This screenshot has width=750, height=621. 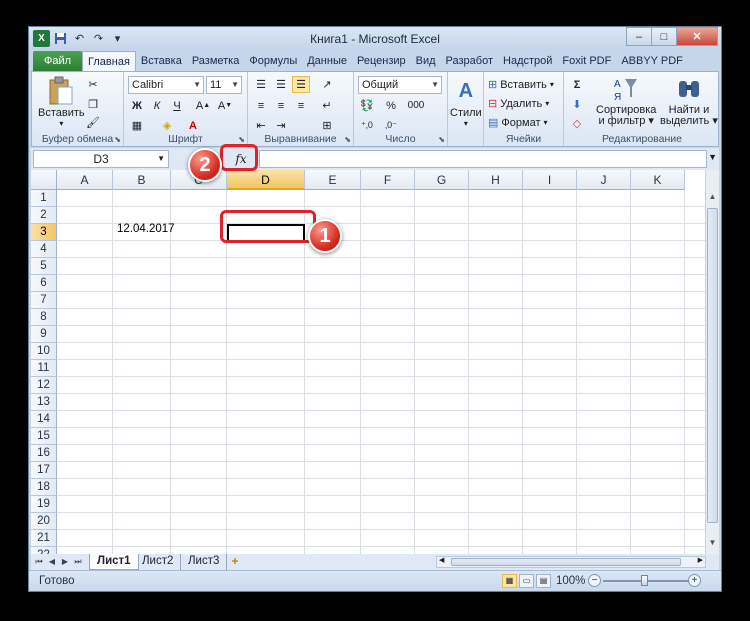 I want to click on sort-filter-button: AЯ Сортировка и фильтр ▾, so click(x=626, y=100).